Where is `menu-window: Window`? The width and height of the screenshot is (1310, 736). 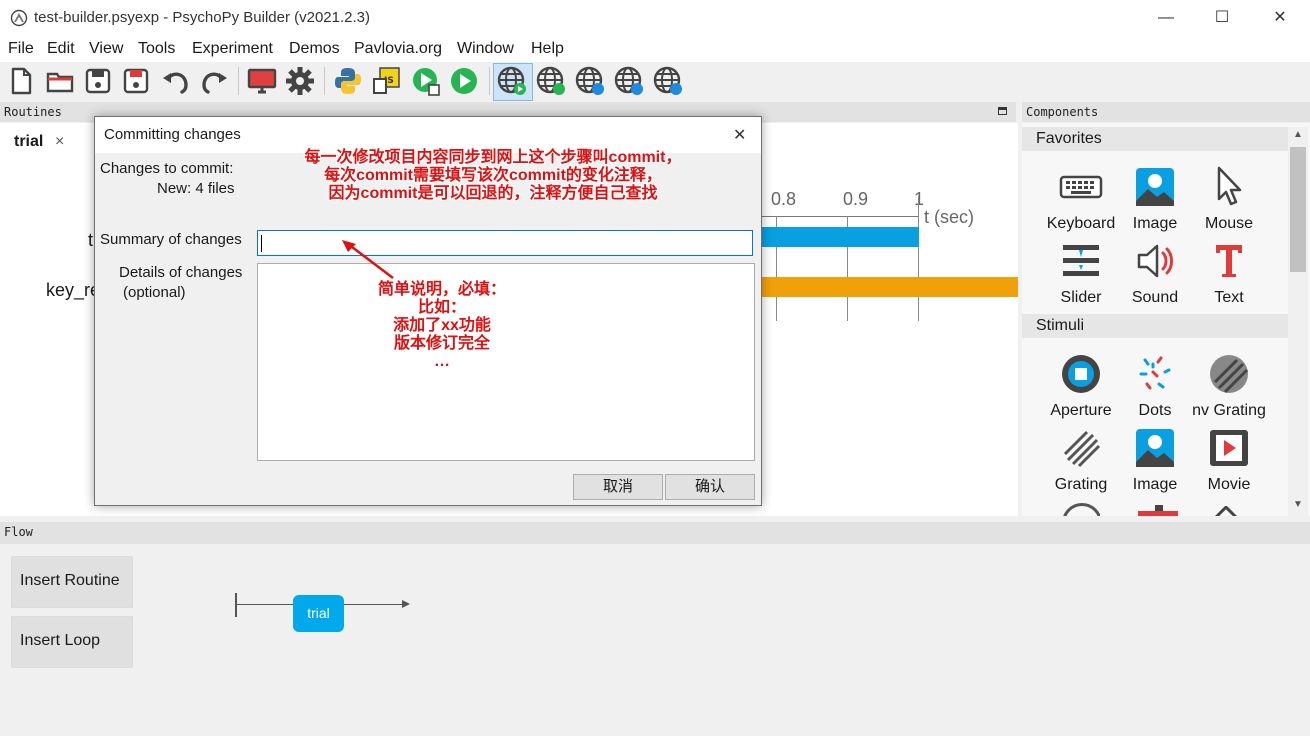 menu-window: Window is located at coordinates (485, 49).